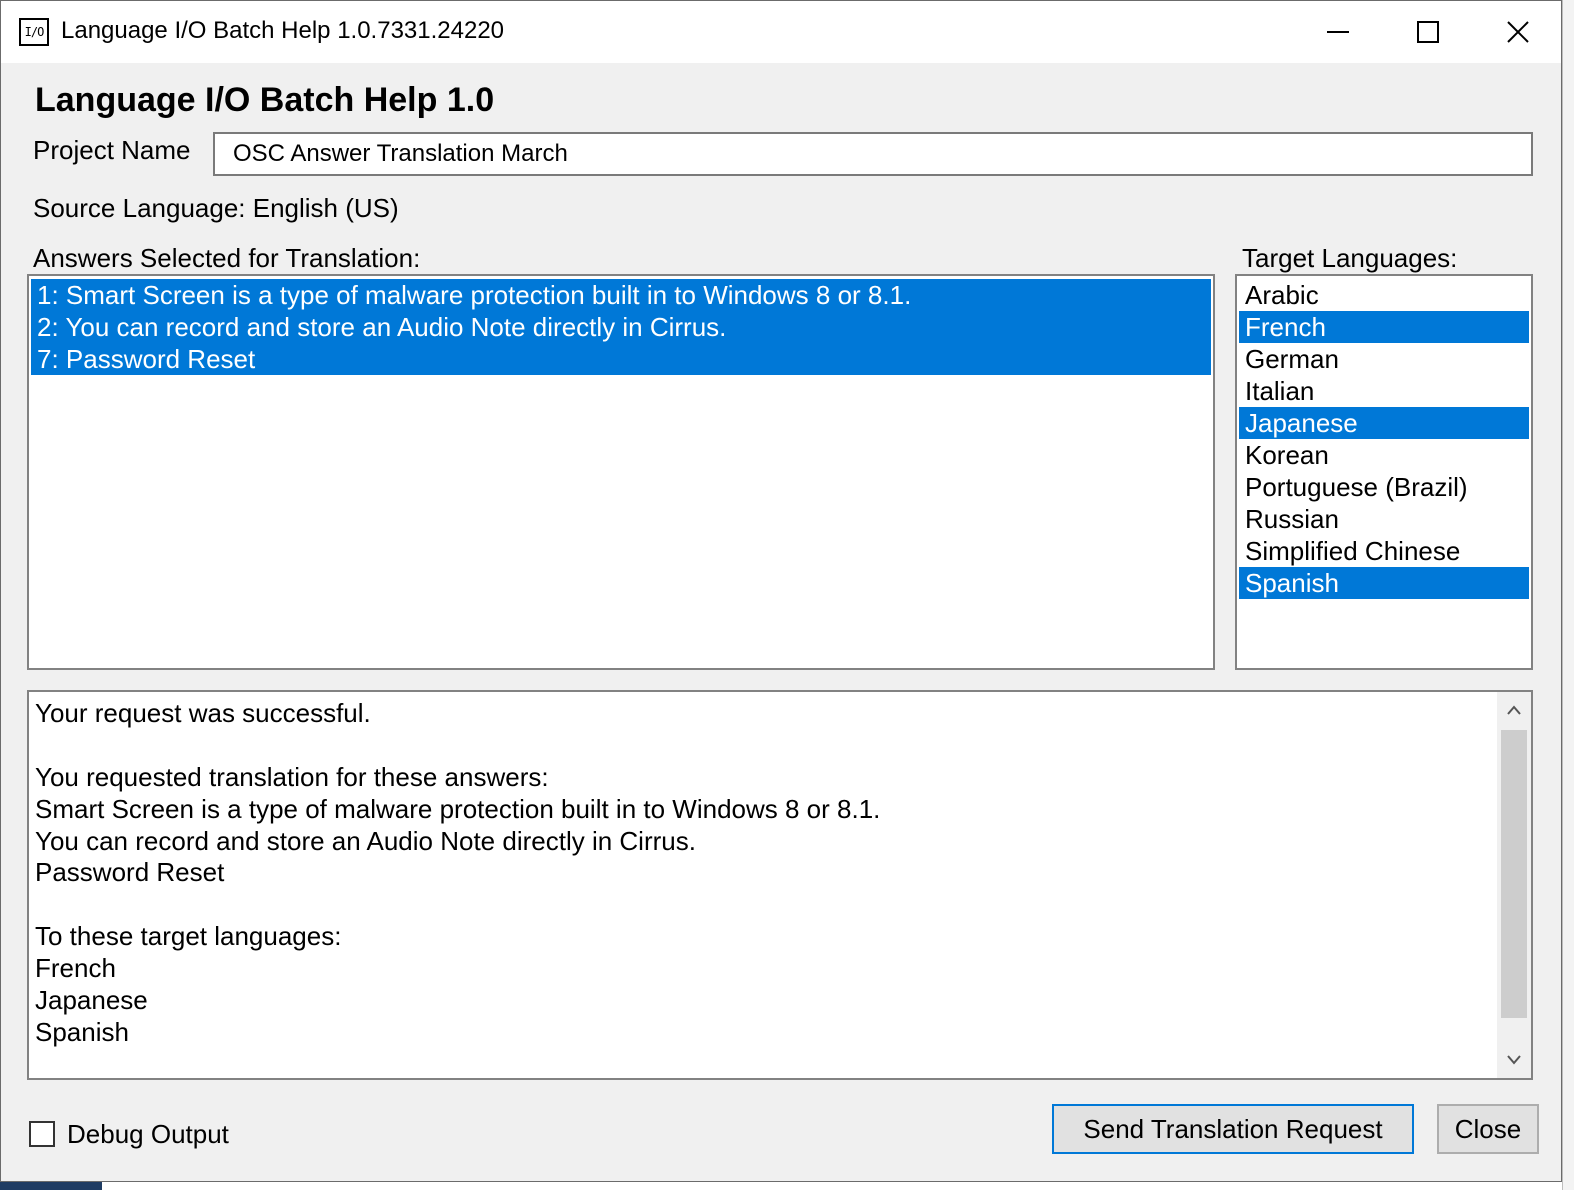  Describe the element at coordinates (1568, 595) in the screenshot. I see `window-edge` at that location.